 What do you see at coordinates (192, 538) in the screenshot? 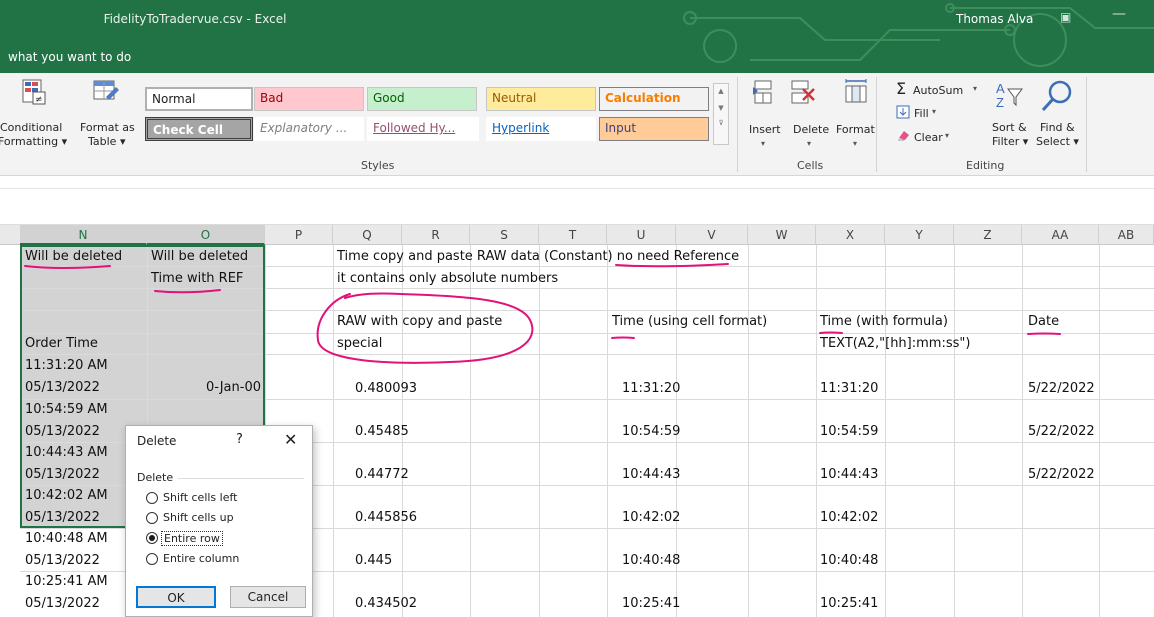
I see `label-entire-row: Entire row` at bounding box center [192, 538].